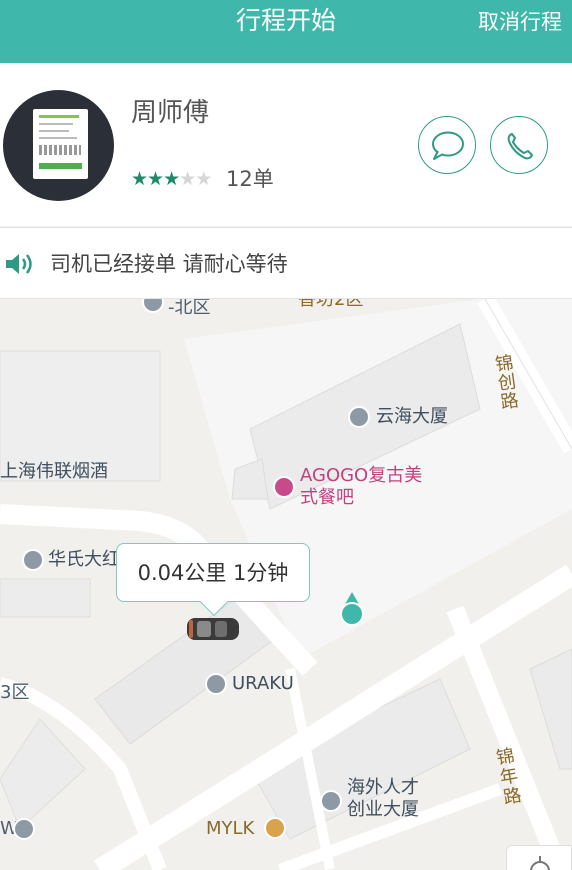 Image resolution: width=572 pixels, height=870 pixels. What do you see at coordinates (286, 31) in the screenshot?
I see `top-bar: 行程开始 取消行程` at bounding box center [286, 31].